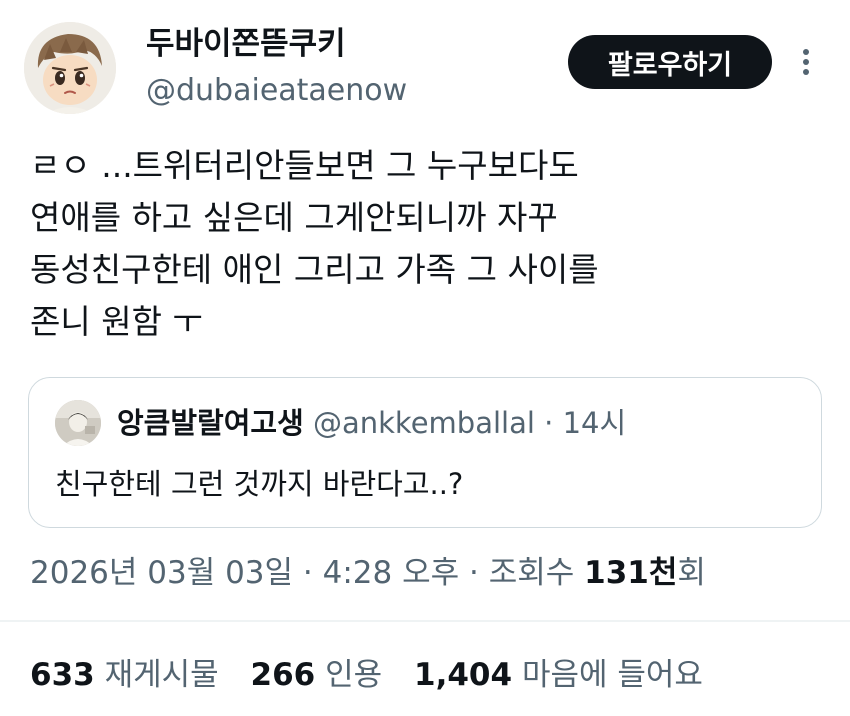 Image resolution: width=850 pixels, height=716 pixels. Describe the element at coordinates (463, 675) in the screenshot. I see `likes-count: 1,404` at that location.